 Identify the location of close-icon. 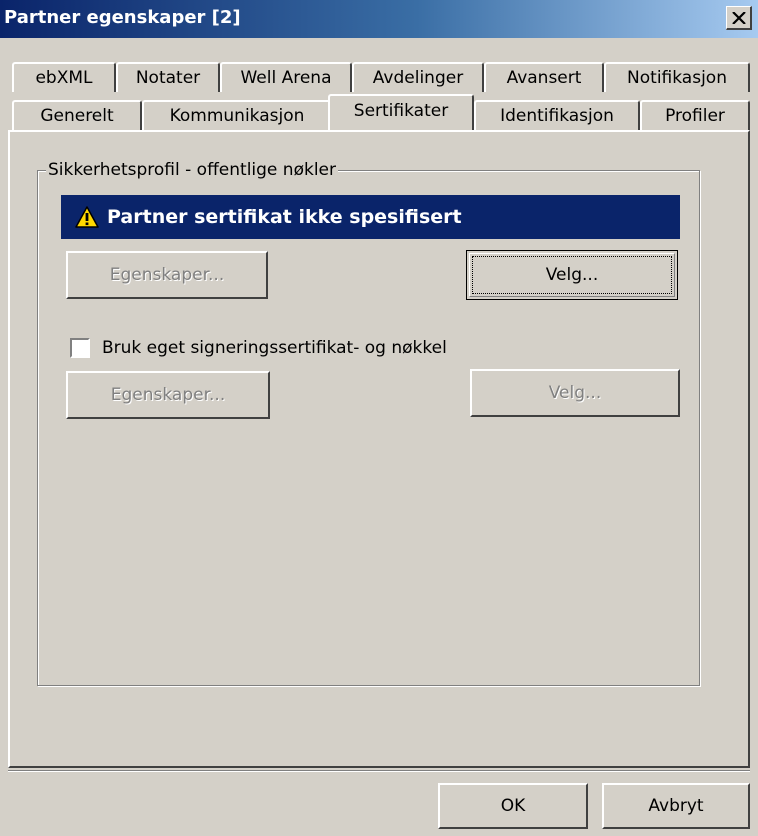
(738, 17).